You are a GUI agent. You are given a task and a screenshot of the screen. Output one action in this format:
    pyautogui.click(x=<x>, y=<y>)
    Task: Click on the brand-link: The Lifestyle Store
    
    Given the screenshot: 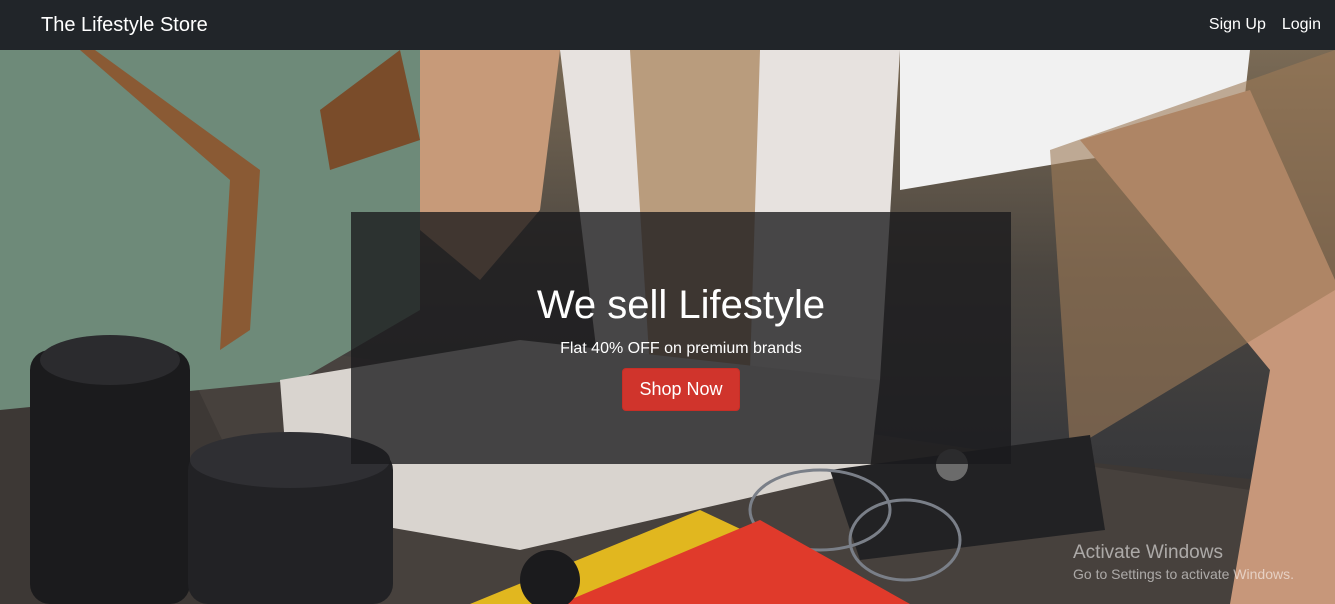 What is the action you would take?
    pyautogui.click(x=124, y=25)
    